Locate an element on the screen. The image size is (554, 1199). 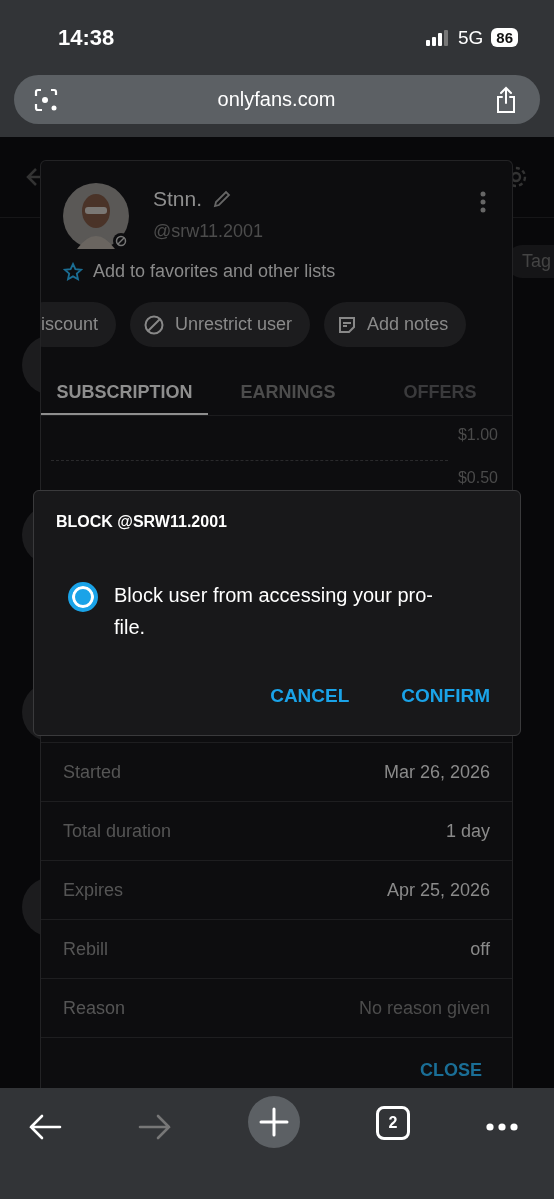
dialog-button: CANCEL is located at coordinates (310, 696).